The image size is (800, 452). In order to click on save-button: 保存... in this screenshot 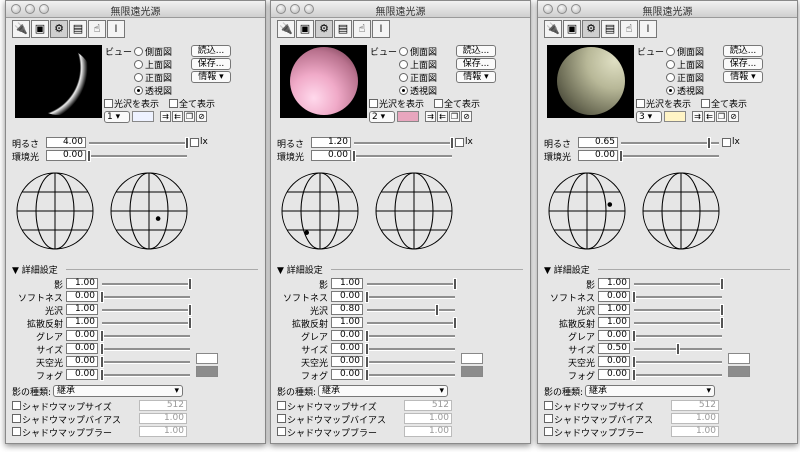, I will do `click(476, 64)`.